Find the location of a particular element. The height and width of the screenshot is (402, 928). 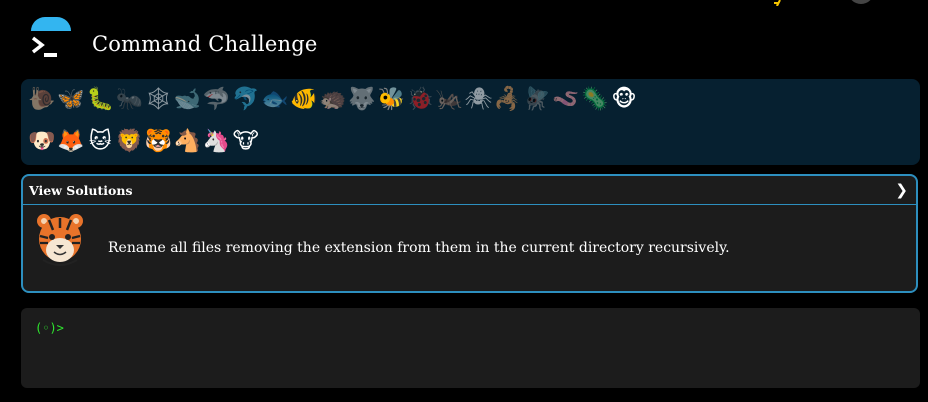

tiger-avatar-icon is located at coordinates (60, 240).